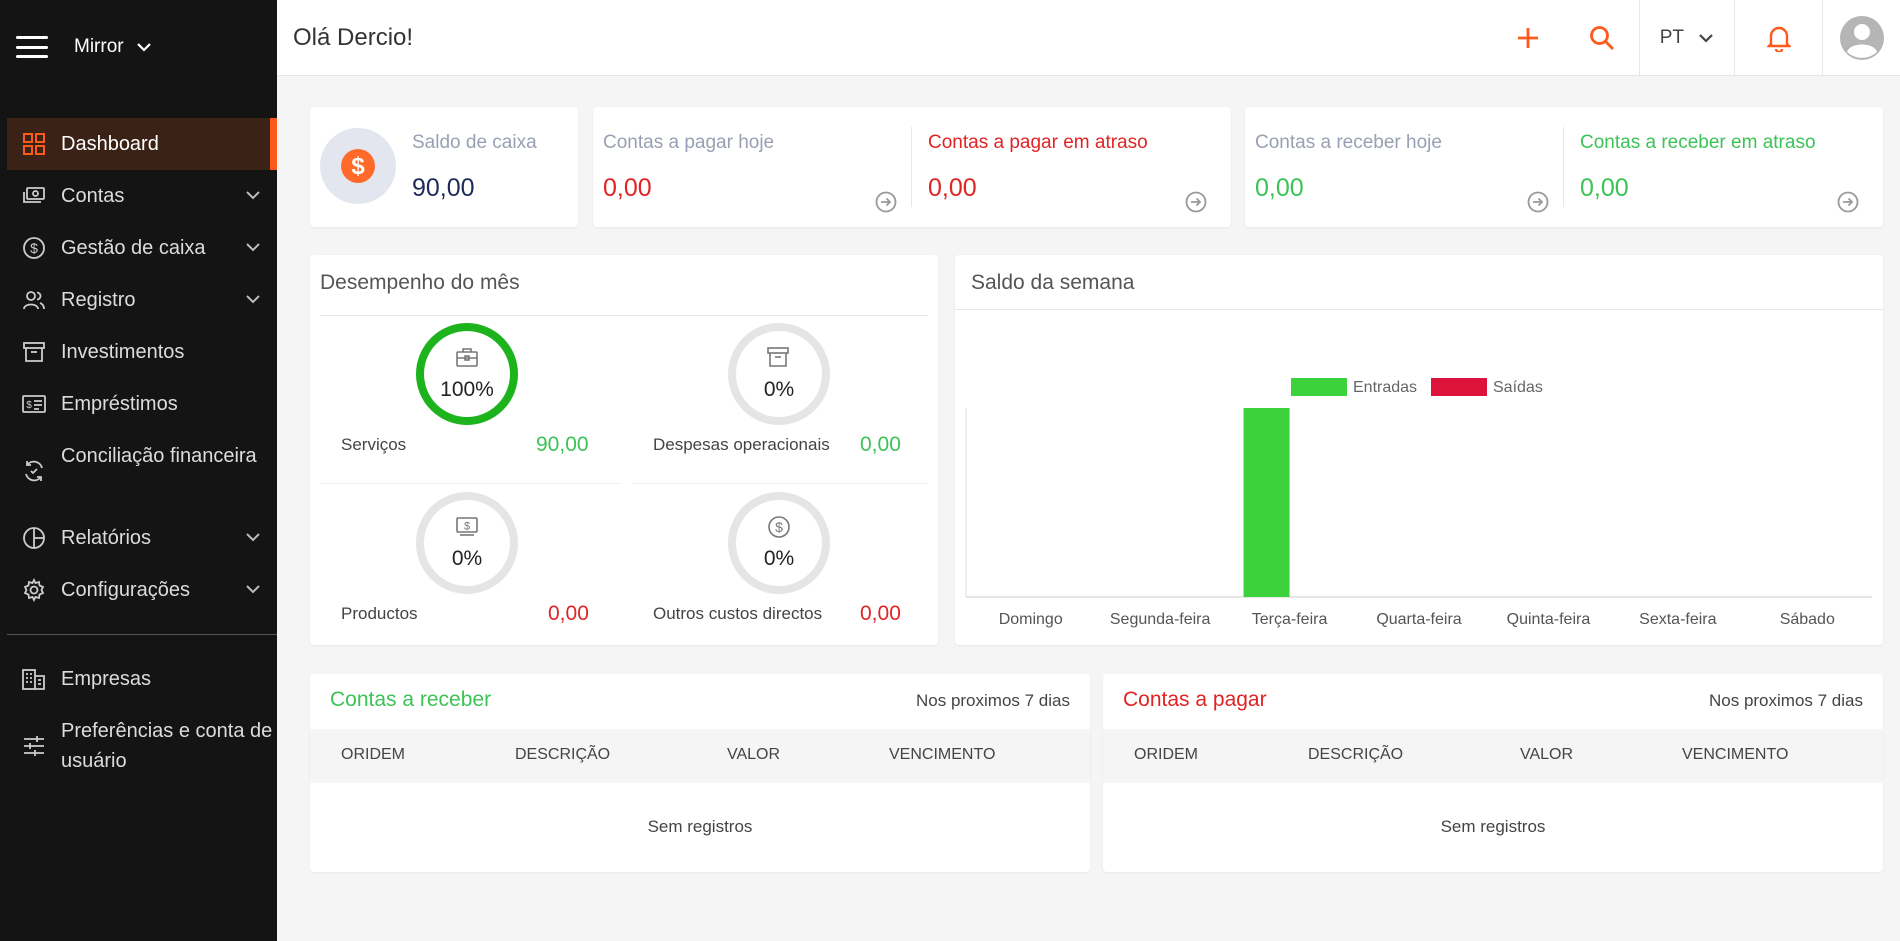 This screenshot has width=1900, height=941. Describe the element at coordinates (142, 300) in the screenshot. I see `sidebar-item-registro: Registro` at that location.